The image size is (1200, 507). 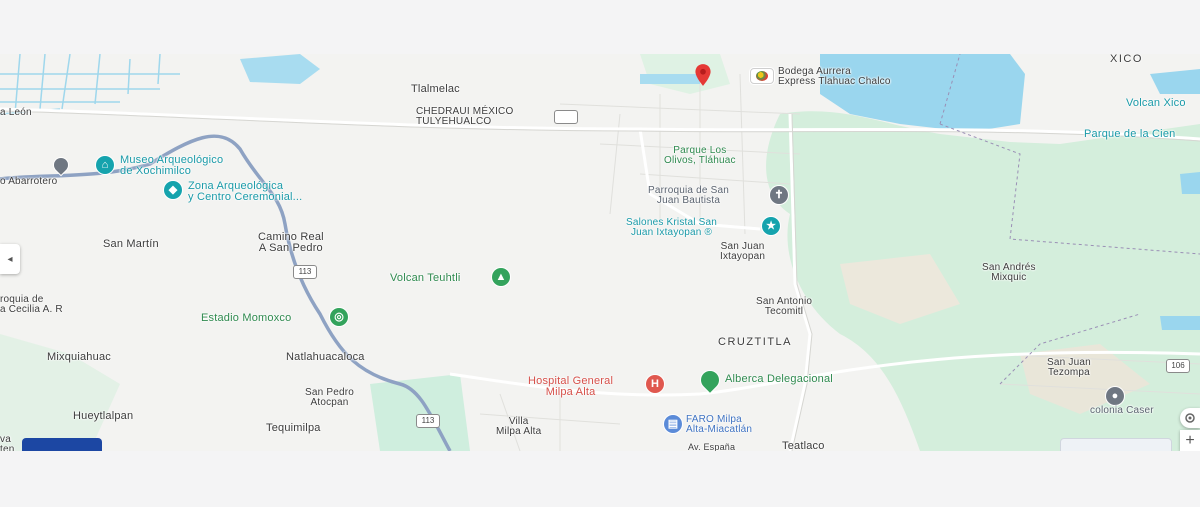 I want to click on place-label: Camino Real A San Pedro, so click(x=291, y=242).